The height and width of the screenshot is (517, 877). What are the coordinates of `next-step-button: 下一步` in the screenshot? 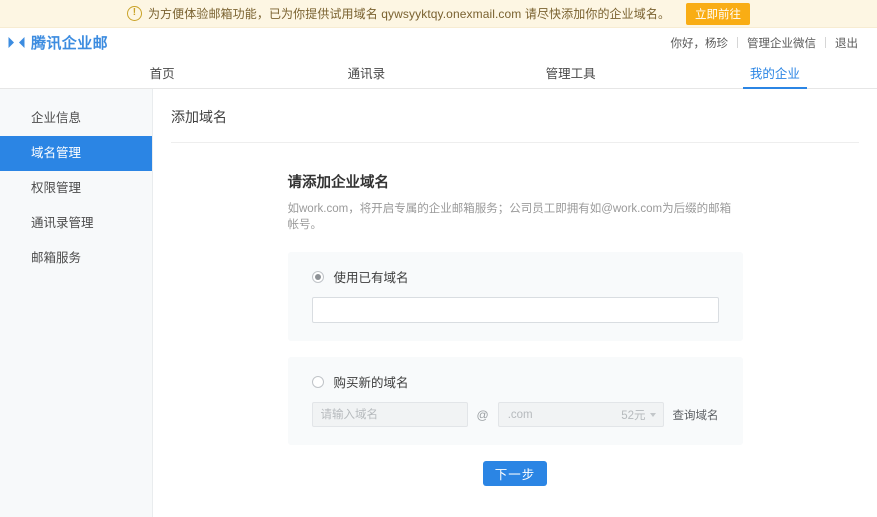 It's located at (515, 474).